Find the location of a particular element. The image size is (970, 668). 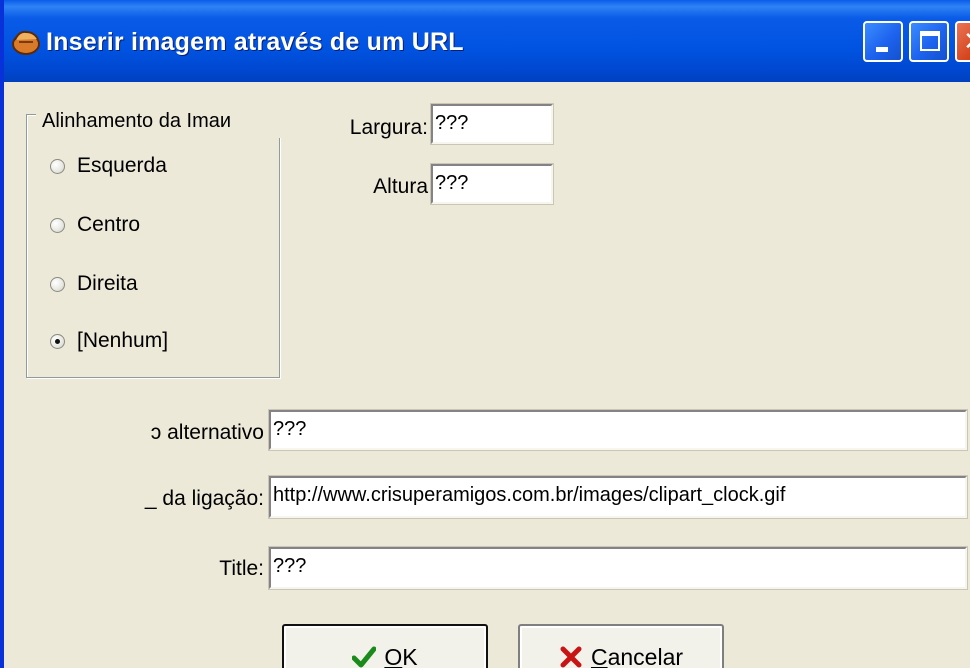

maximize-icon is located at coordinates (930, 41).